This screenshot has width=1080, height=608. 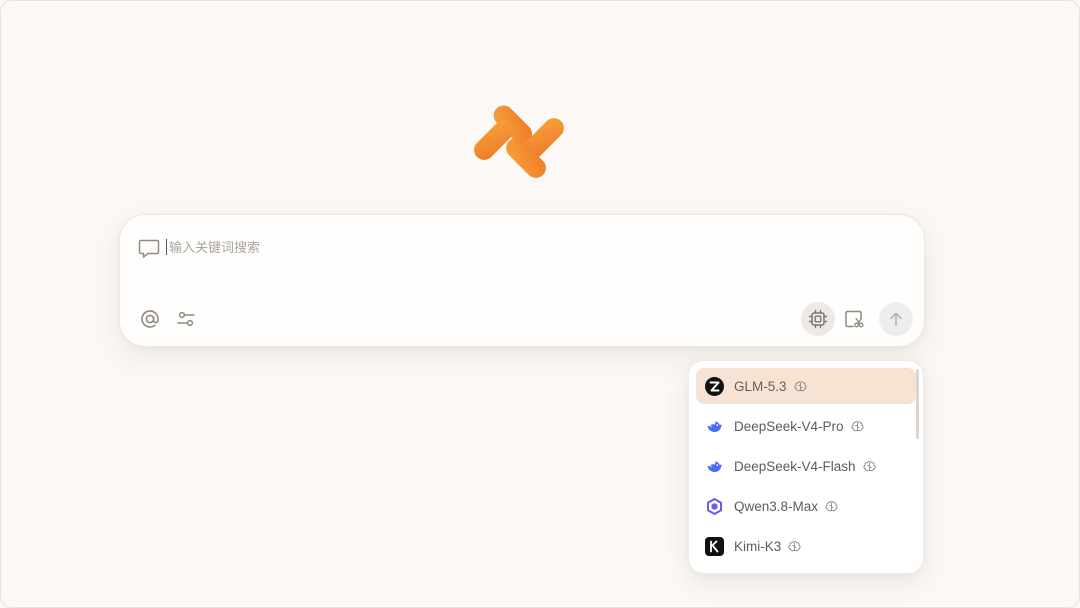 What do you see at coordinates (758, 546) in the screenshot?
I see `model-name: Kimi-K3` at bounding box center [758, 546].